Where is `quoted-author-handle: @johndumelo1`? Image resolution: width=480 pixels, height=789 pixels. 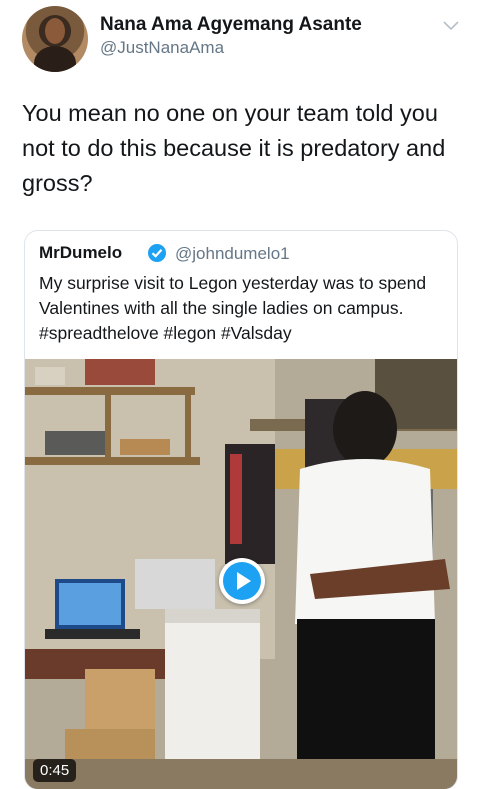 quoted-author-handle: @johndumelo1 is located at coordinates (232, 254).